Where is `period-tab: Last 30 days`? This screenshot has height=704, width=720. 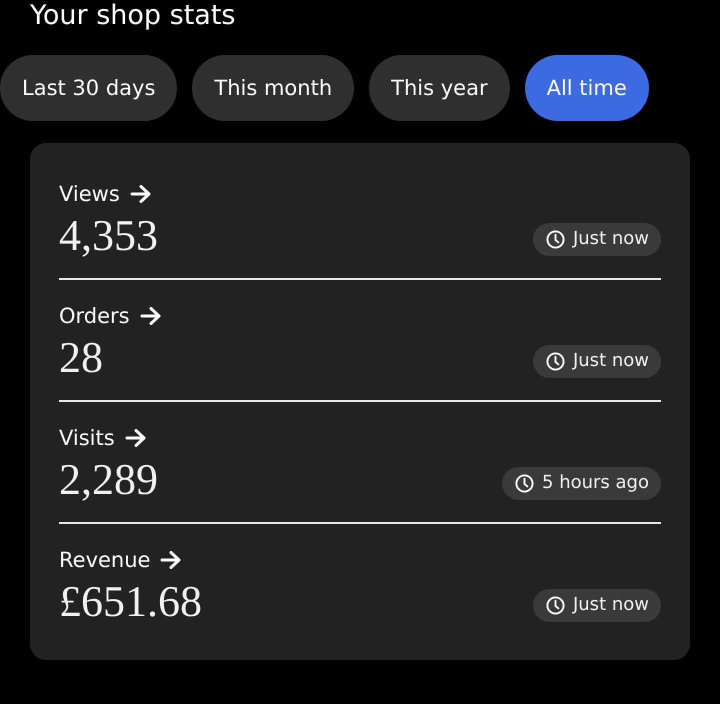 period-tab: Last 30 days is located at coordinates (89, 88).